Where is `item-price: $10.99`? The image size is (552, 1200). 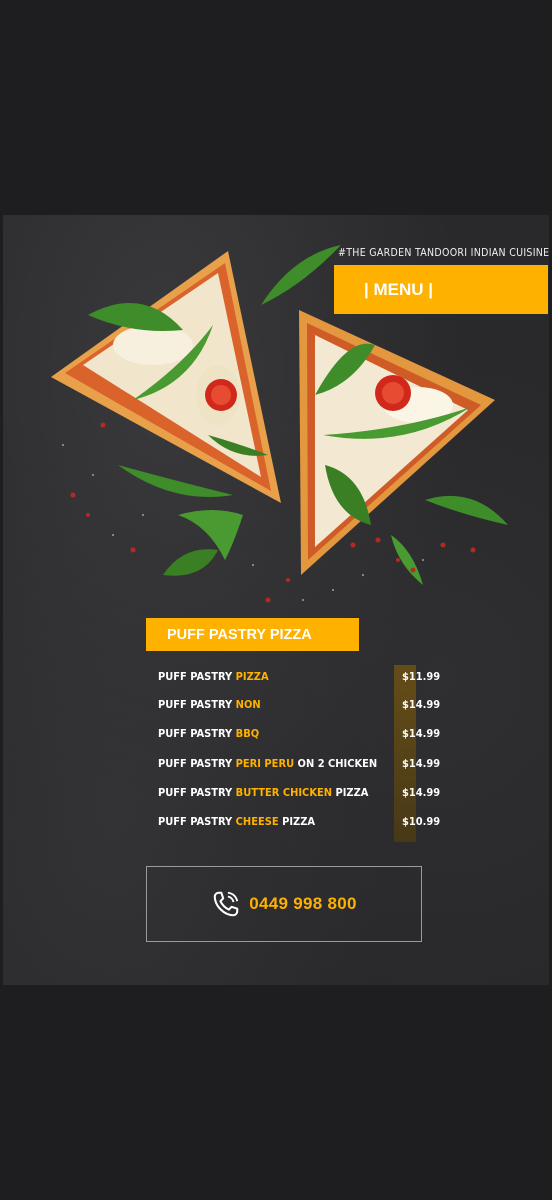 item-price: $10.99 is located at coordinates (421, 821).